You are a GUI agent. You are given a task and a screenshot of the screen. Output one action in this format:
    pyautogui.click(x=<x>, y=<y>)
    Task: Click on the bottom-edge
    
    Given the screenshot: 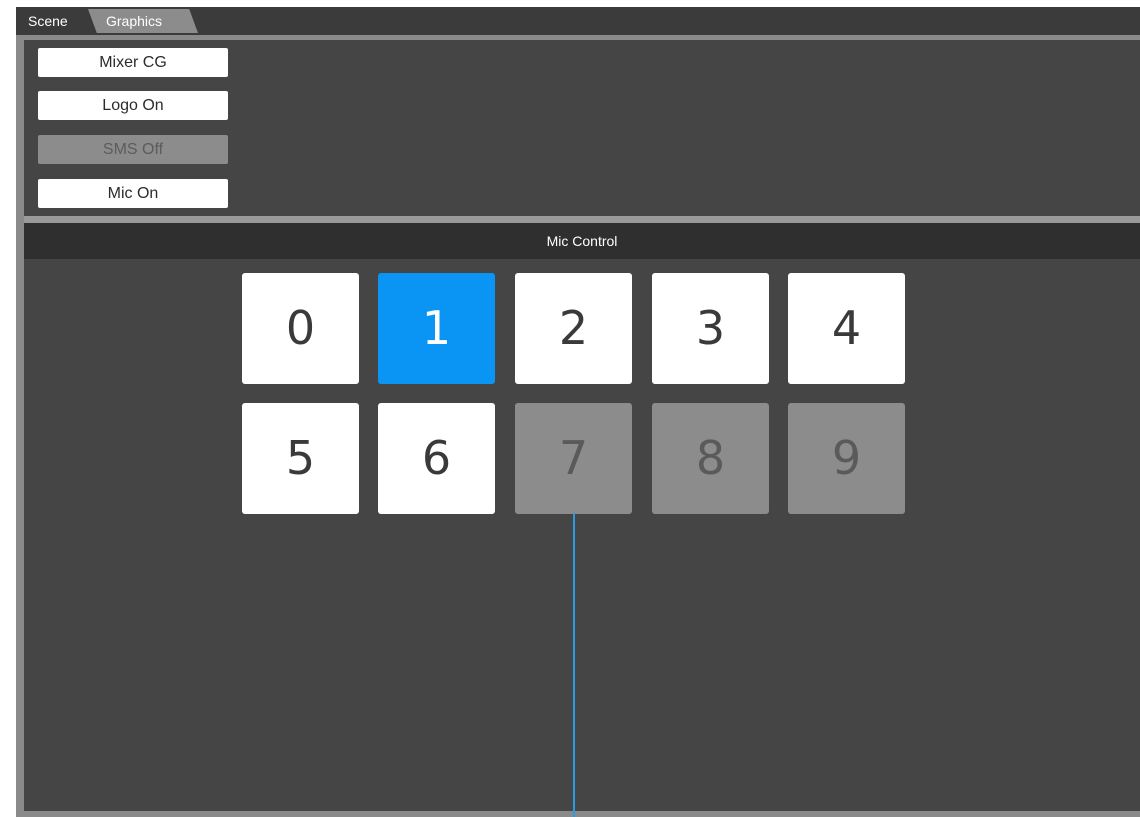 What is the action you would take?
    pyautogui.click(x=578, y=814)
    